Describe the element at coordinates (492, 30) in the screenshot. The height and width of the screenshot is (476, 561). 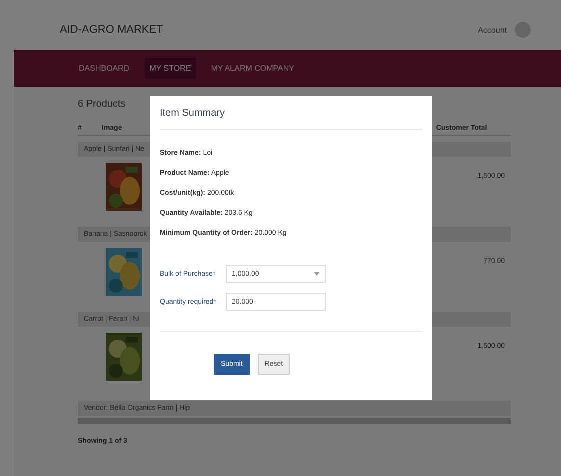
I see `user-name: Account` at that location.